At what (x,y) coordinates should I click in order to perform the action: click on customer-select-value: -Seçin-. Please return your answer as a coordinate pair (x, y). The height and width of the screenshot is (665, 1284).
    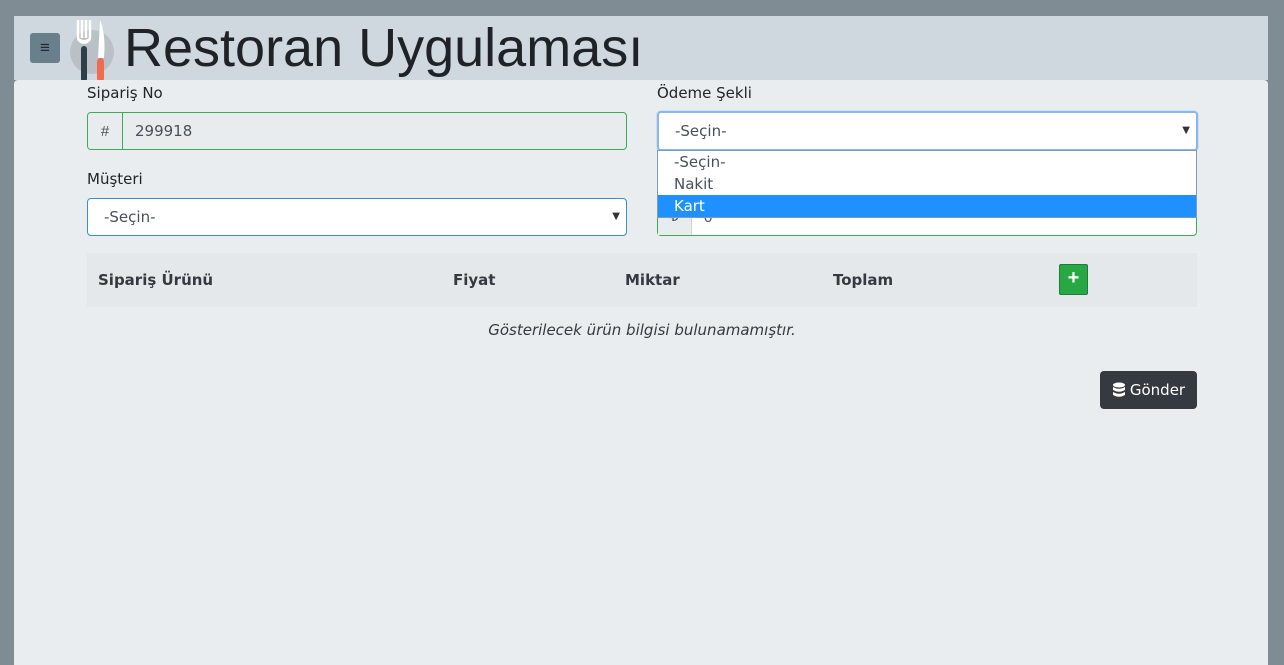
    Looking at the image, I should click on (130, 217).